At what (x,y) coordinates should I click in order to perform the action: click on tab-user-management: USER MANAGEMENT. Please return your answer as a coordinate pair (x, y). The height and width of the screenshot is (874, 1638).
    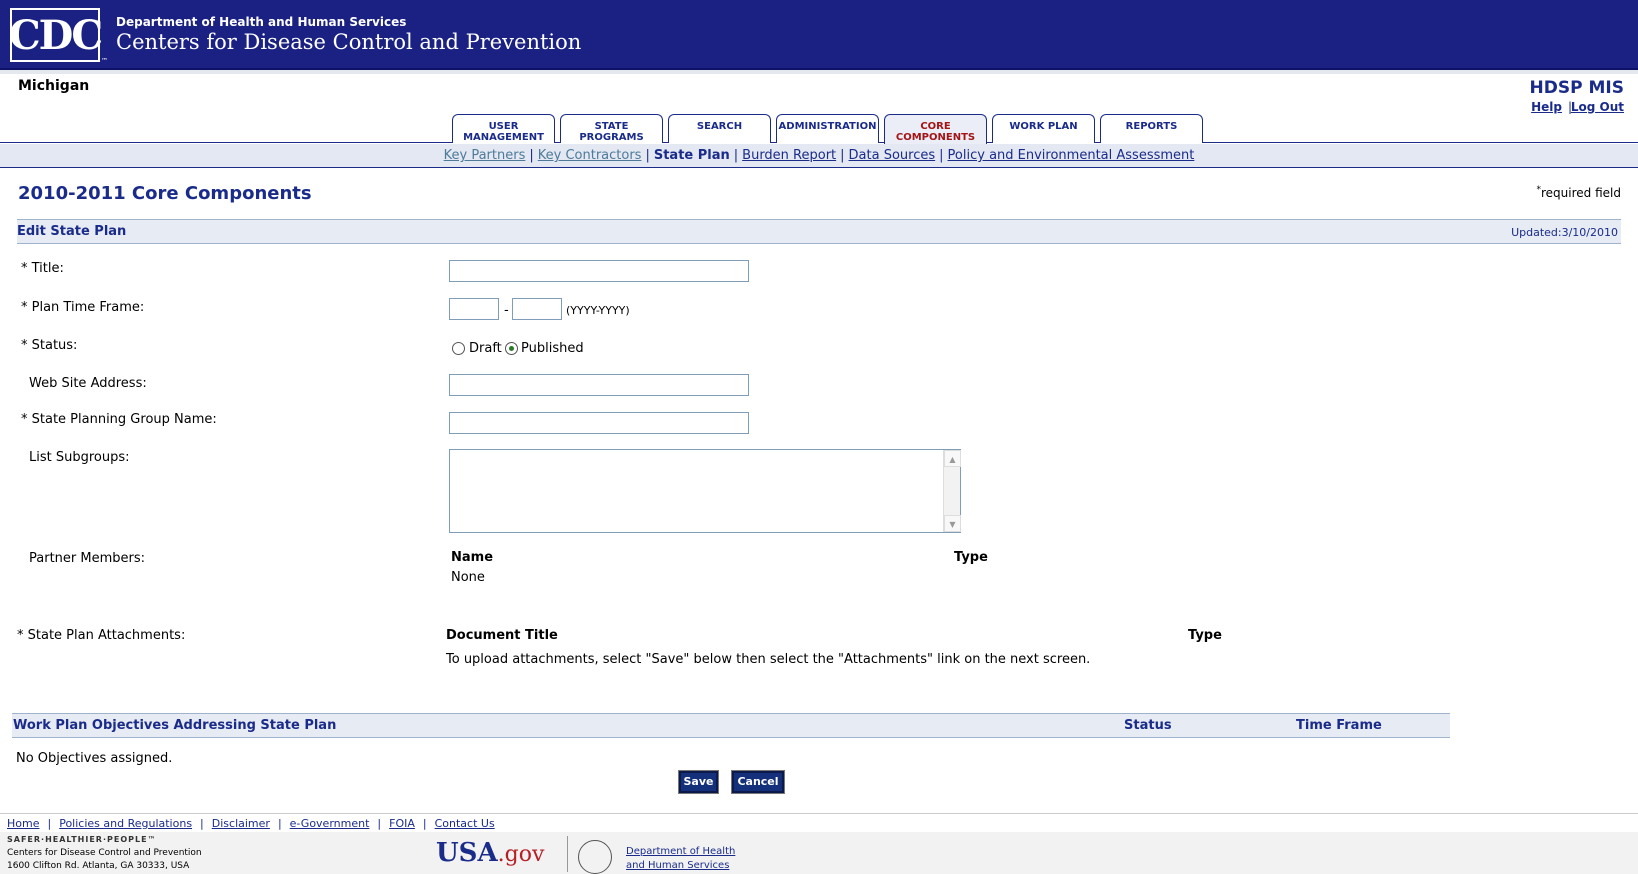
    Looking at the image, I should click on (503, 128).